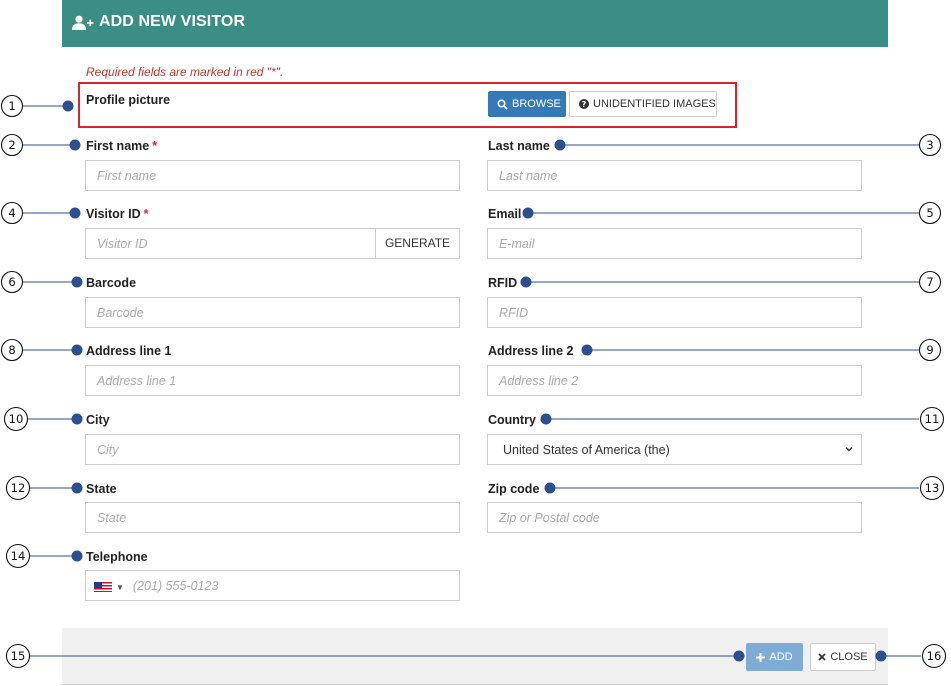 The height and width of the screenshot is (686, 951). What do you see at coordinates (185, 72) in the screenshot?
I see `required-fields-note: Required fields are marked in red "*".` at bounding box center [185, 72].